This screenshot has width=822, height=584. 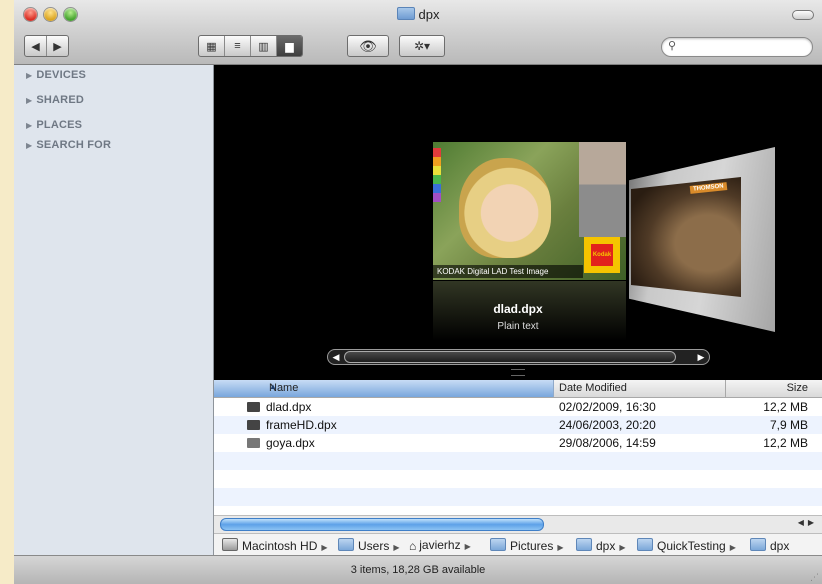 I want to click on sidebar-item-places: ▶ PLACES, so click(x=54, y=125).